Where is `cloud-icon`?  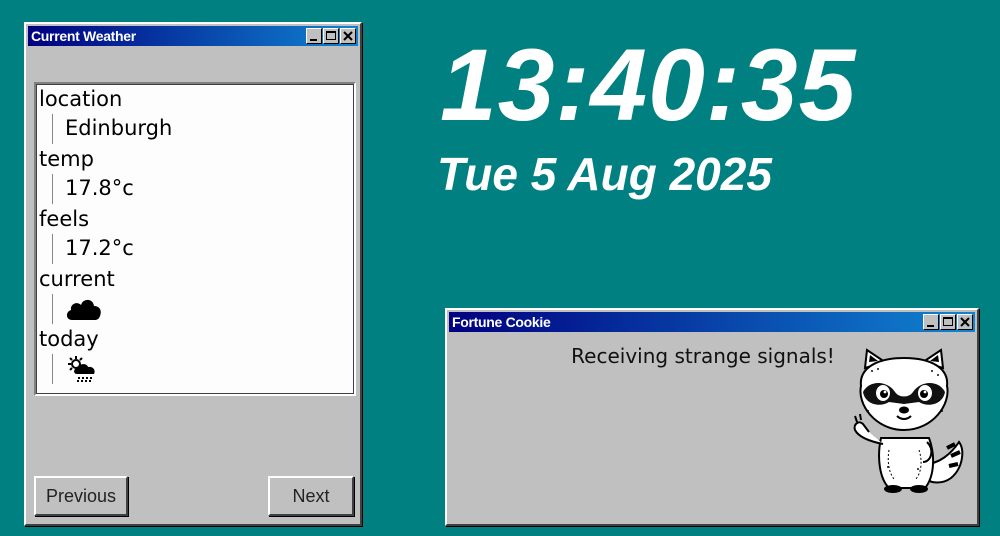 cloud-icon is located at coordinates (83, 309).